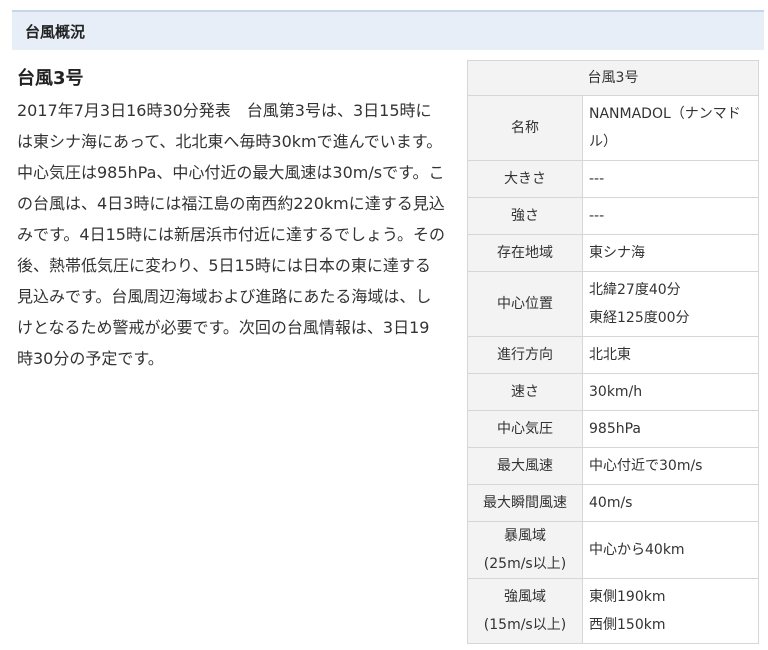  I want to click on row-key-line: 中心位置, so click(525, 304).